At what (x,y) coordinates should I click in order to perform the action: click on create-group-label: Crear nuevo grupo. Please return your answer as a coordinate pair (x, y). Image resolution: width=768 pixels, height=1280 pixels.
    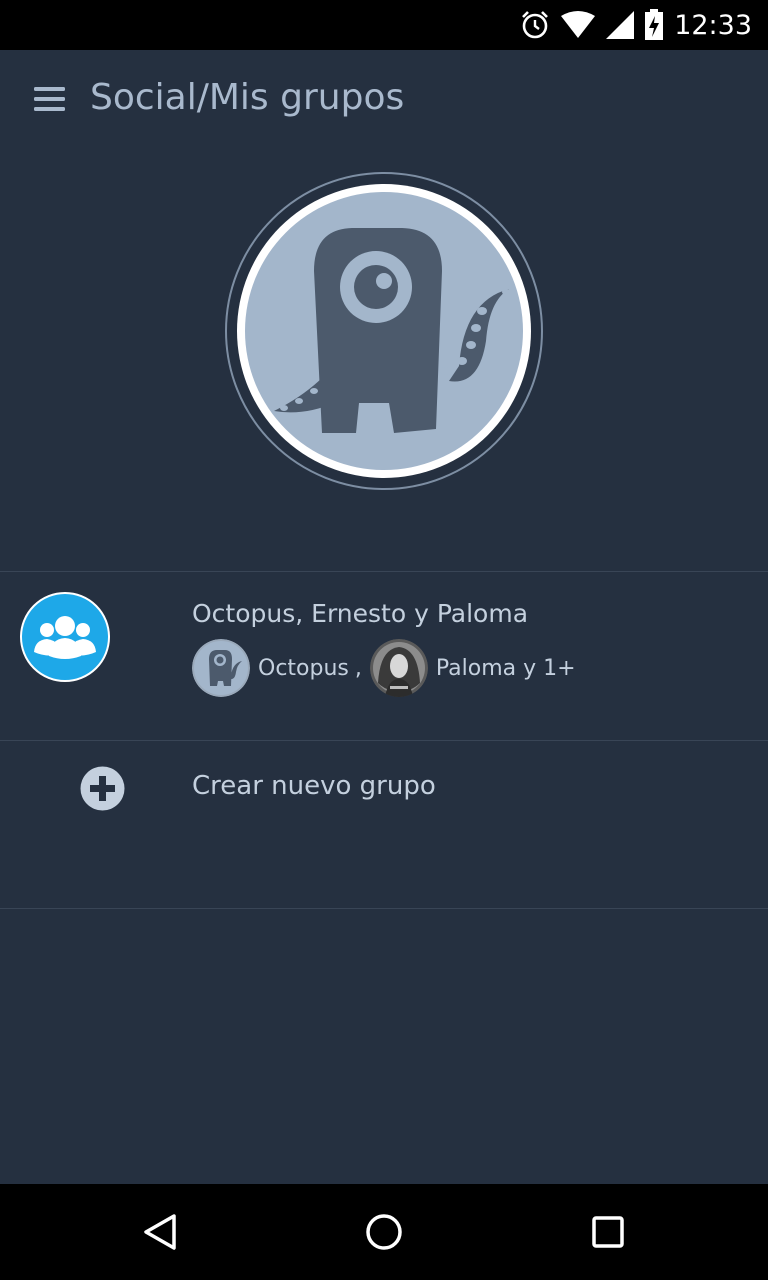
    Looking at the image, I should click on (314, 786).